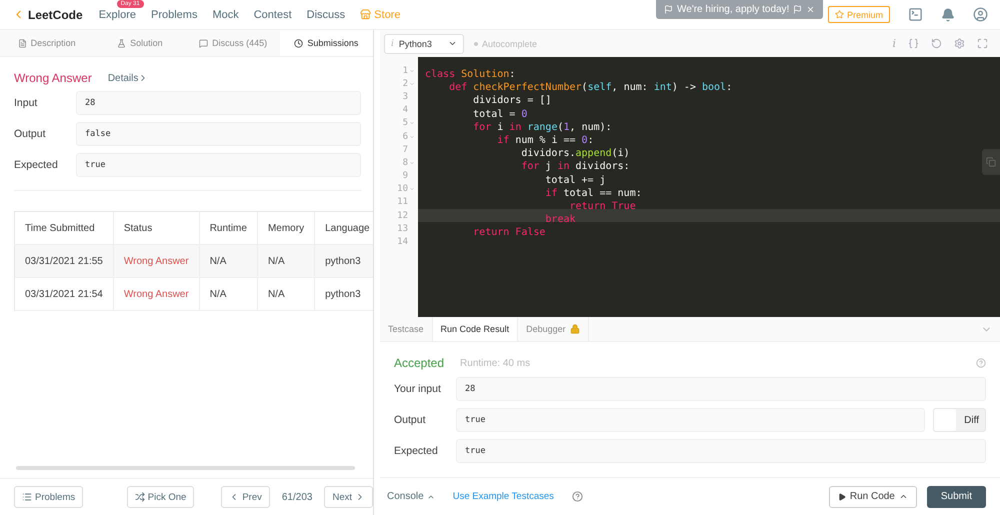  What do you see at coordinates (203, 43) in the screenshot?
I see `comment-icon` at bounding box center [203, 43].